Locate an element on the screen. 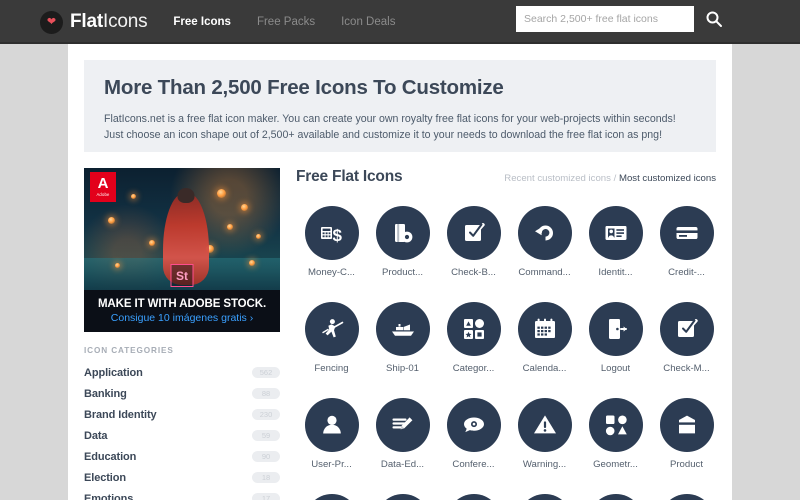  search-input is located at coordinates (605, 19).